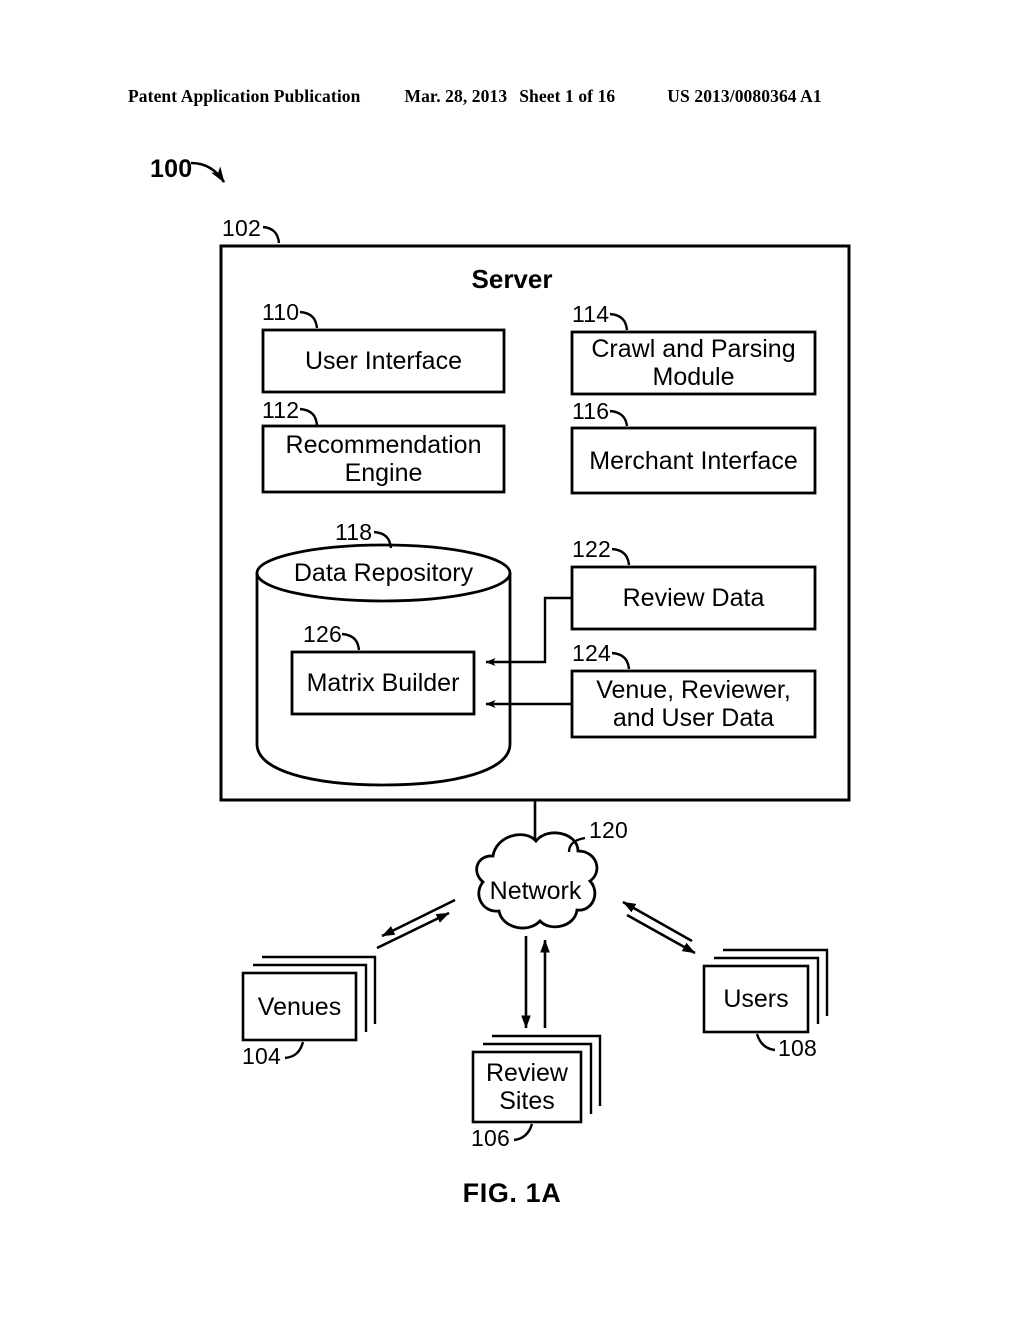  I want to click on server-title: Server, so click(512, 279).